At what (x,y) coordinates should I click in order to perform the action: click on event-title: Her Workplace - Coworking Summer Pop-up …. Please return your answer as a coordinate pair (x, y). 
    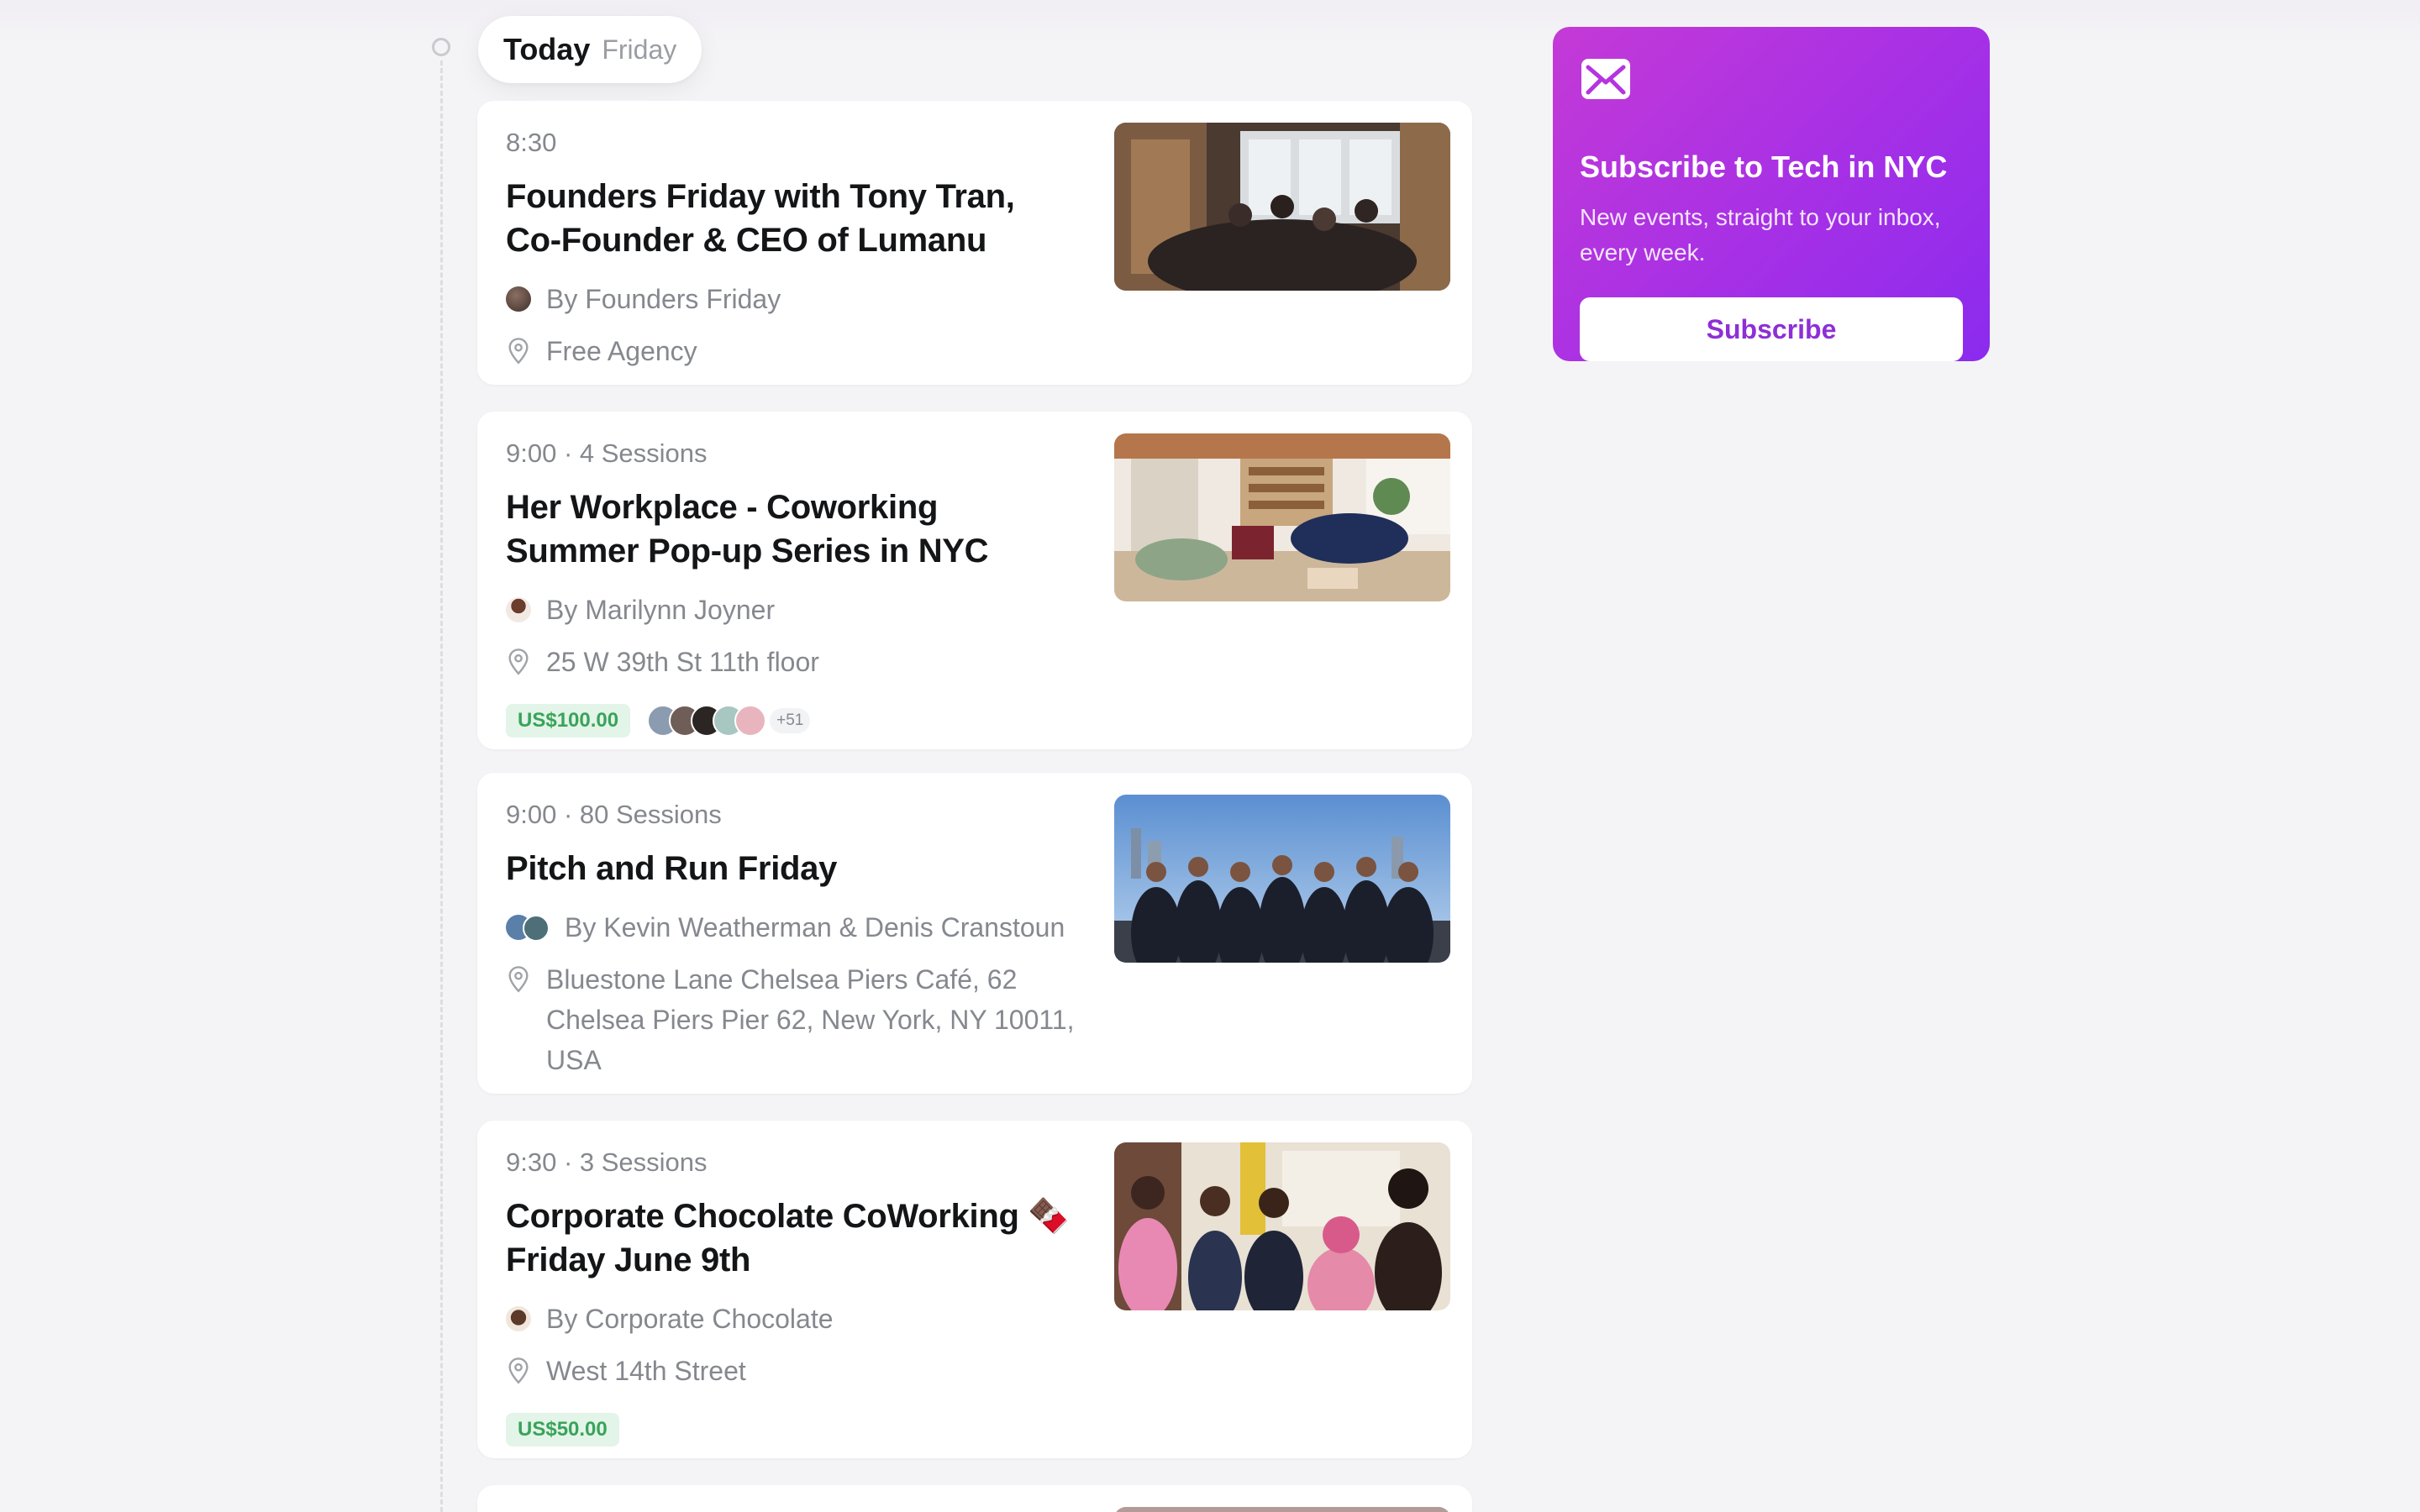
    Looking at the image, I should click on (792, 529).